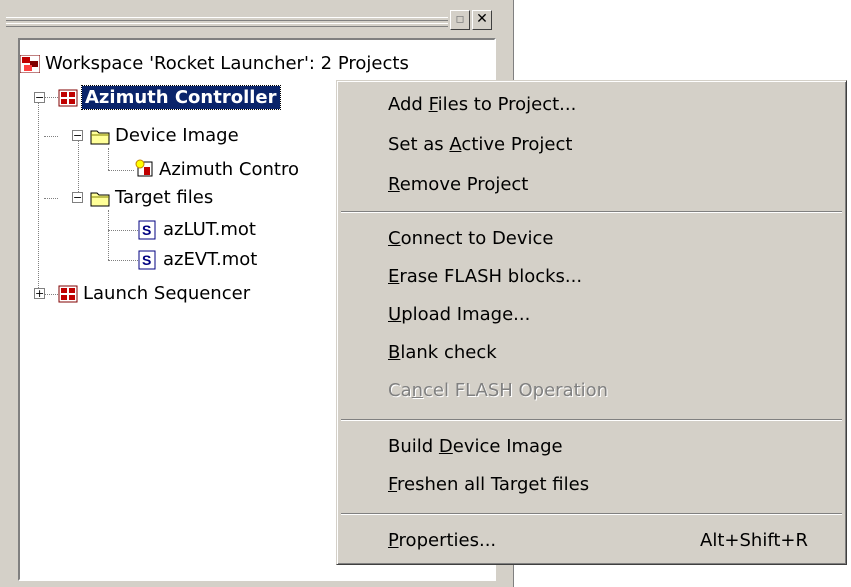 The height and width of the screenshot is (587, 851). What do you see at coordinates (489, 484) in the screenshot?
I see `menu-item-label: Freshen all Target files` at bounding box center [489, 484].